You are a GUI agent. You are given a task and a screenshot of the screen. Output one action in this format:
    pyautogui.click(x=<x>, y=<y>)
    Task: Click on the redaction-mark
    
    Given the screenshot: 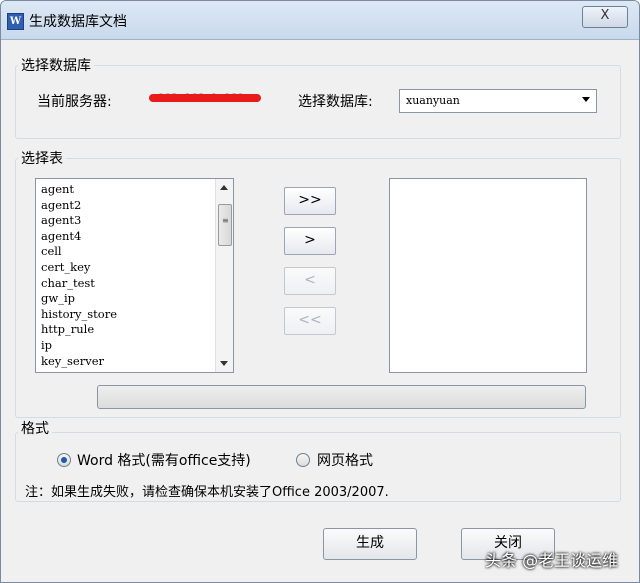 What is the action you would take?
    pyautogui.click(x=205, y=98)
    